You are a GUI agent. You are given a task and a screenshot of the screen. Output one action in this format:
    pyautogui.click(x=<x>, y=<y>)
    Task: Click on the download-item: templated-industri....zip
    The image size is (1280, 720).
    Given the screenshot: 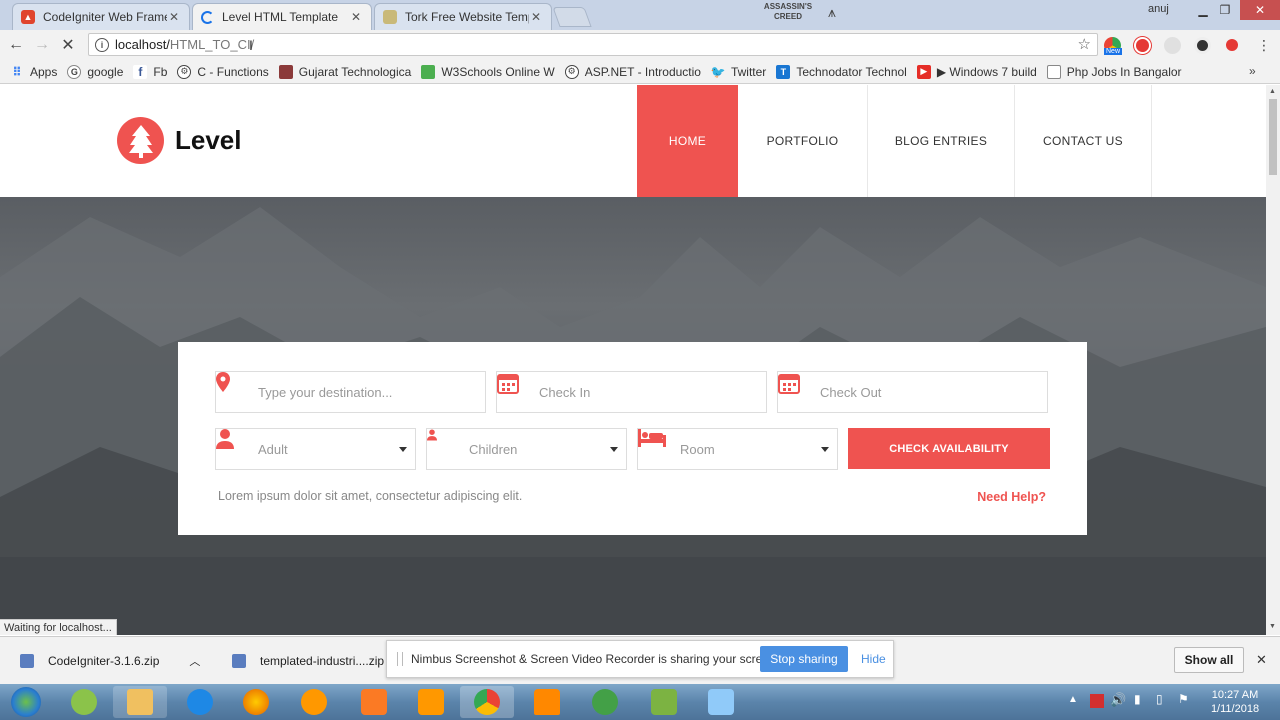 What is the action you would take?
    pyautogui.click(x=308, y=661)
    